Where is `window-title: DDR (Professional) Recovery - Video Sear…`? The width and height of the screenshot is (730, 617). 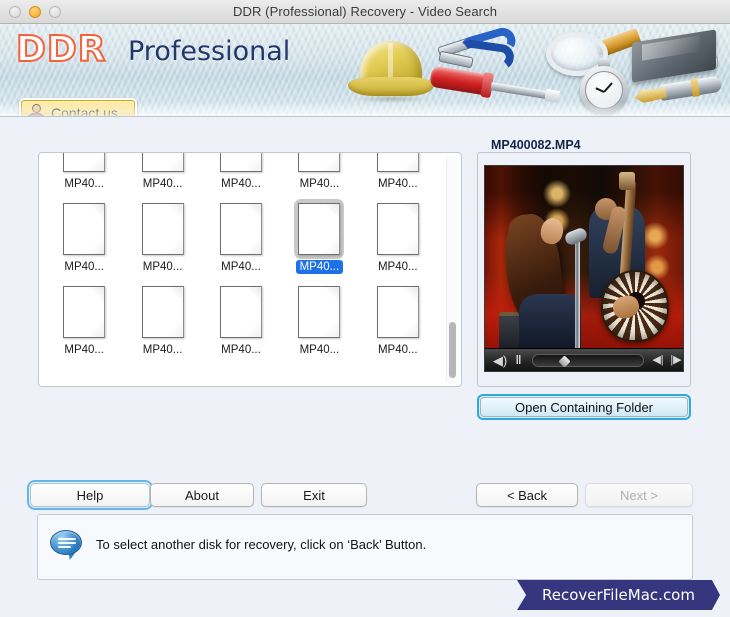 window-title: DDR (Professional) Recovery - Video Sear… is located at coordinates (365, 11).